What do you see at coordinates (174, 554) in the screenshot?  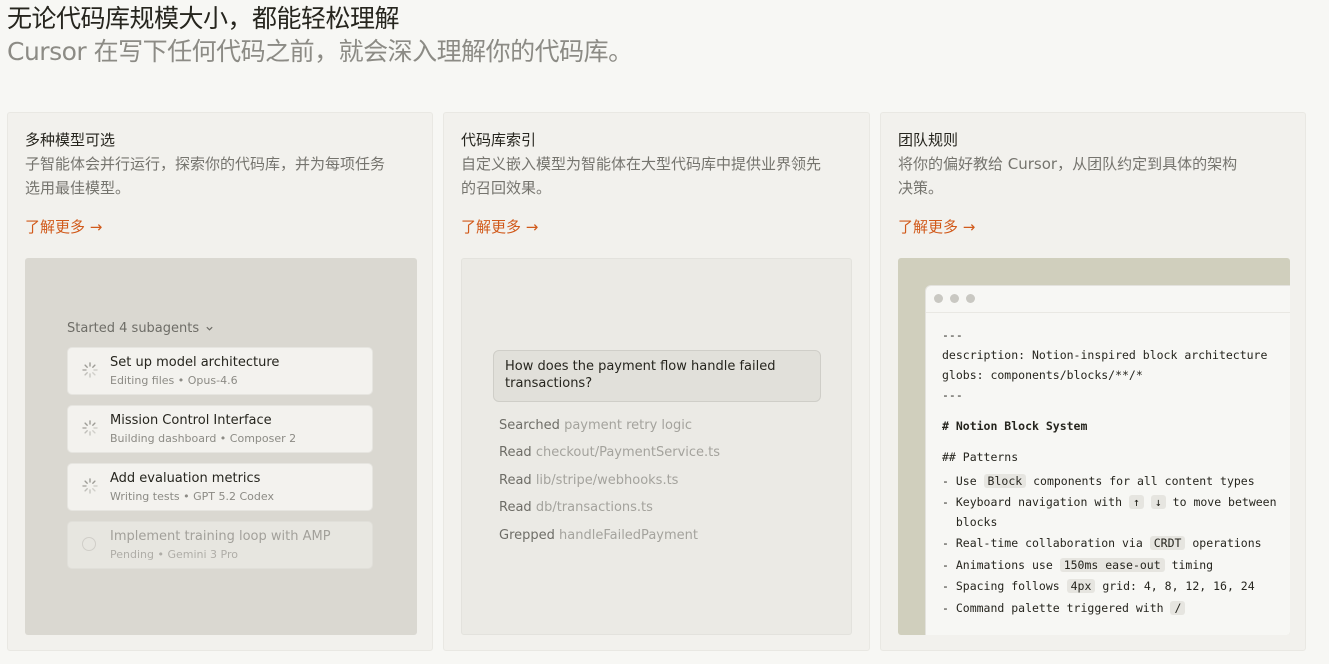 I see `task-meta: Pending • Gemini 3 Pro` at bounding box center [174, 554].